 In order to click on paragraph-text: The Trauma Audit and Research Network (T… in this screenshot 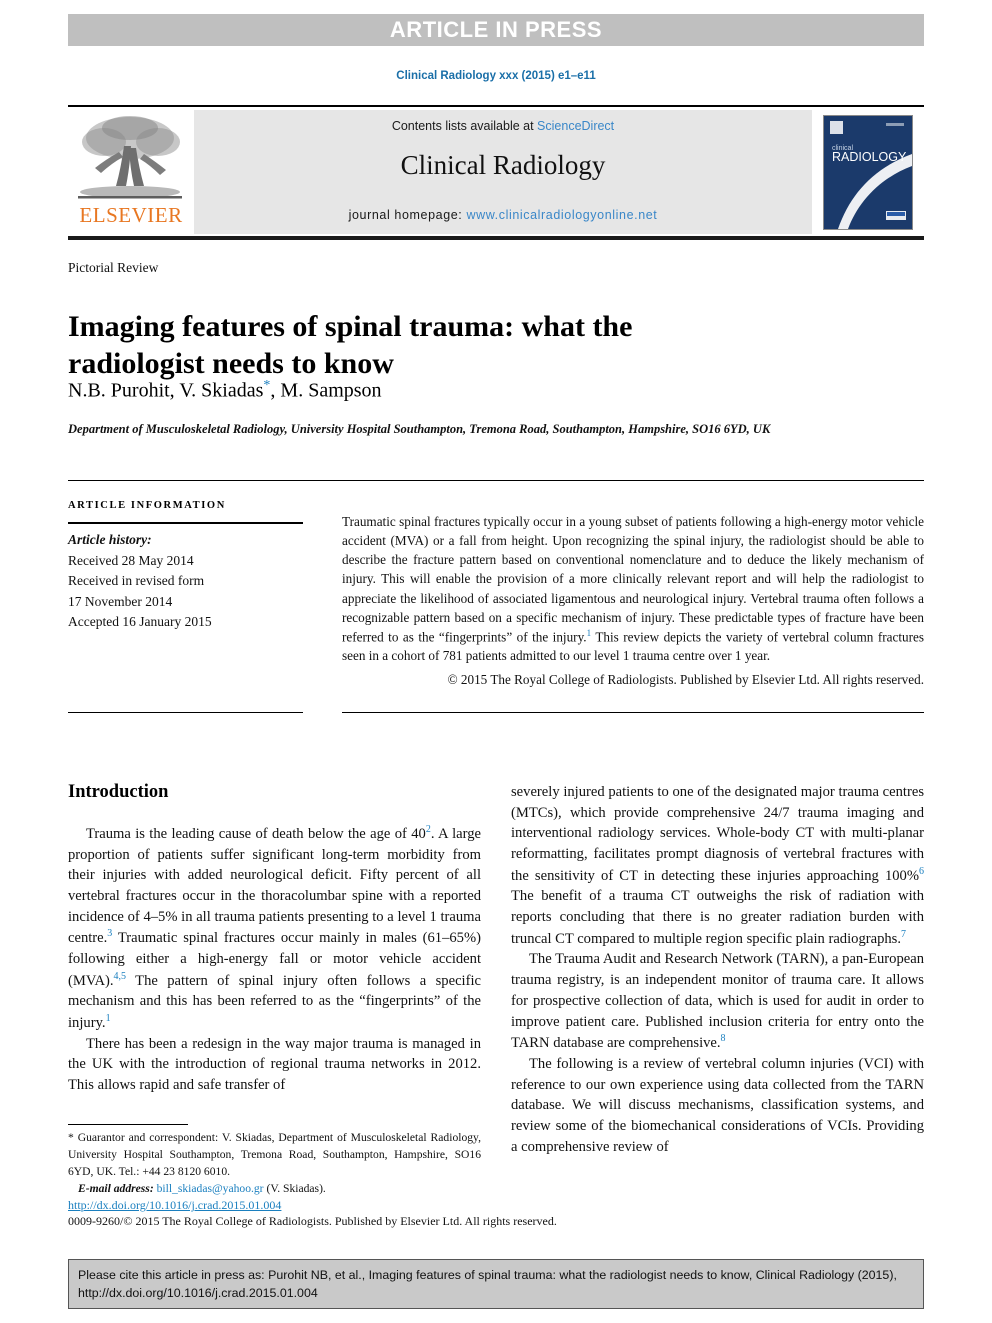, I will do `click(717, 1001)`.